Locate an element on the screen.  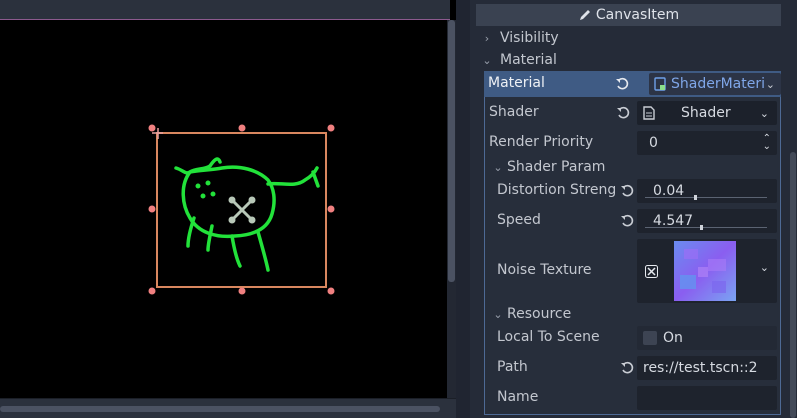
render-priority-value: 0 is located at coordinates (653, 143).